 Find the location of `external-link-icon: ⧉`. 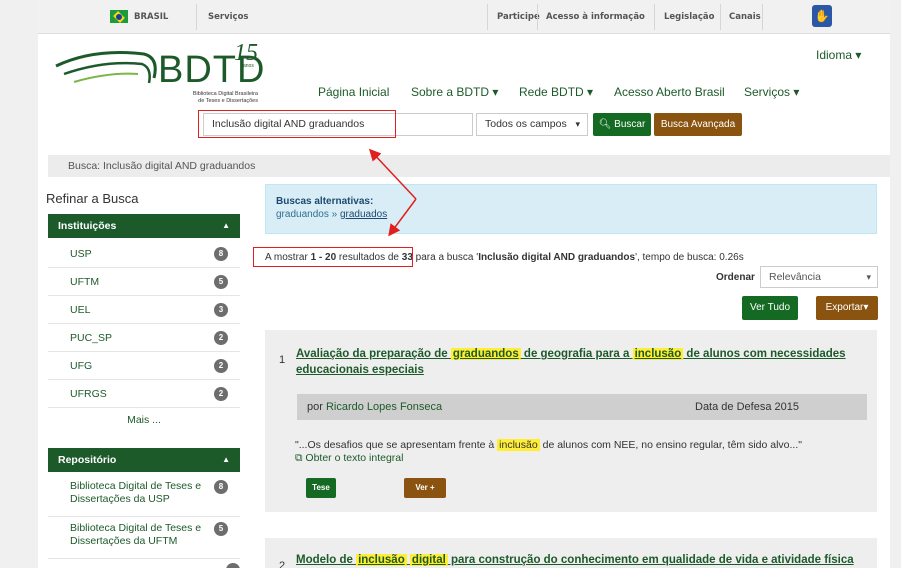

external-link-icon: ⧉ is located at coordinates (299, 458).